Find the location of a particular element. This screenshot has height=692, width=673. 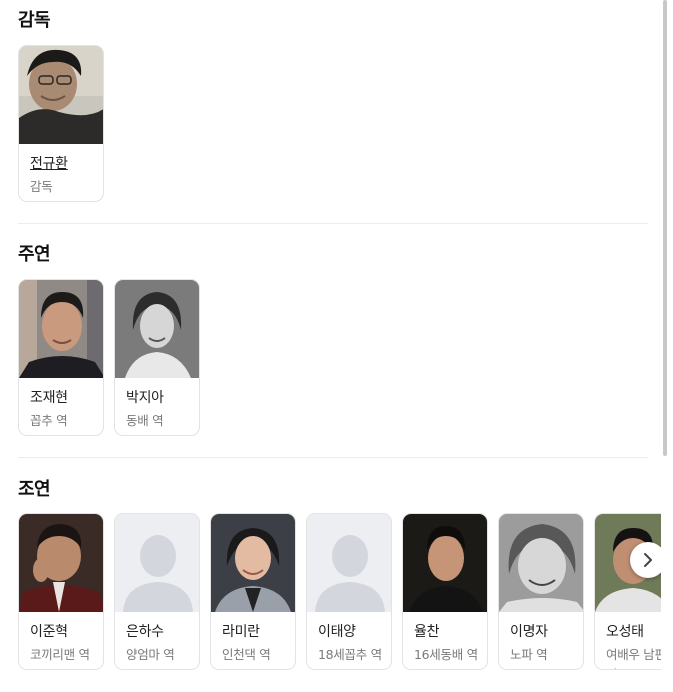

person-name: 이명자 is located at coordinates (529, 631).